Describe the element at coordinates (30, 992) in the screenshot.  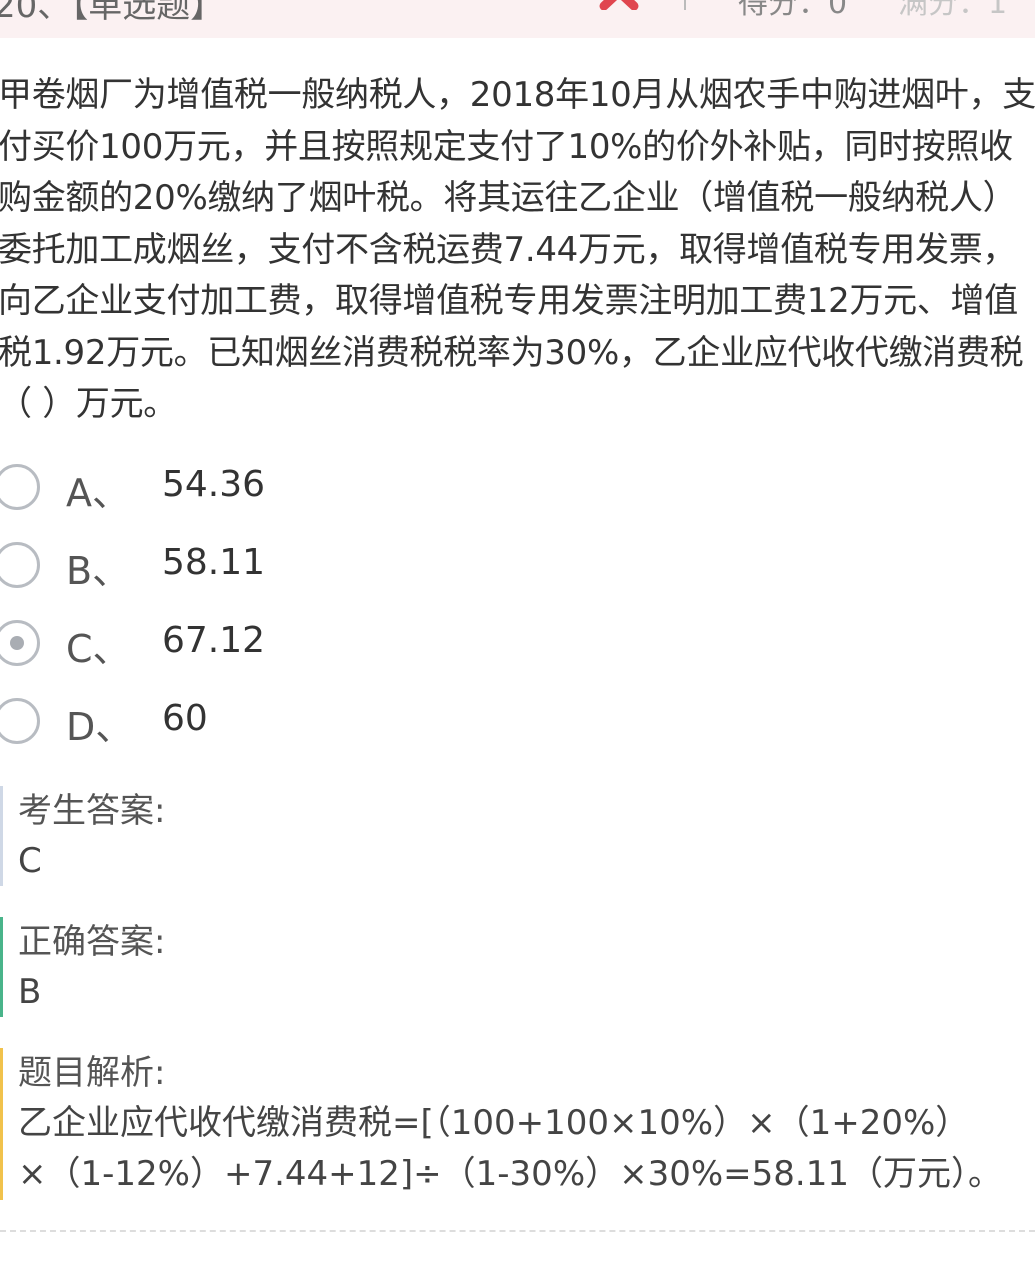
I see `correct-answer-value: B` at that location.